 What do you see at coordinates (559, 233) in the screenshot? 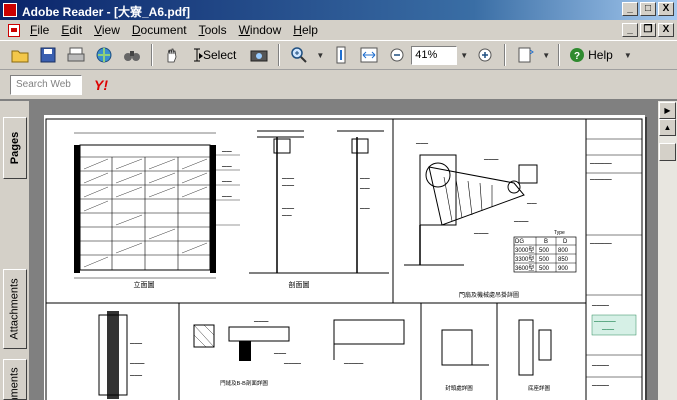
I see `type-table-header: Type` at bounding box center [559, 233].